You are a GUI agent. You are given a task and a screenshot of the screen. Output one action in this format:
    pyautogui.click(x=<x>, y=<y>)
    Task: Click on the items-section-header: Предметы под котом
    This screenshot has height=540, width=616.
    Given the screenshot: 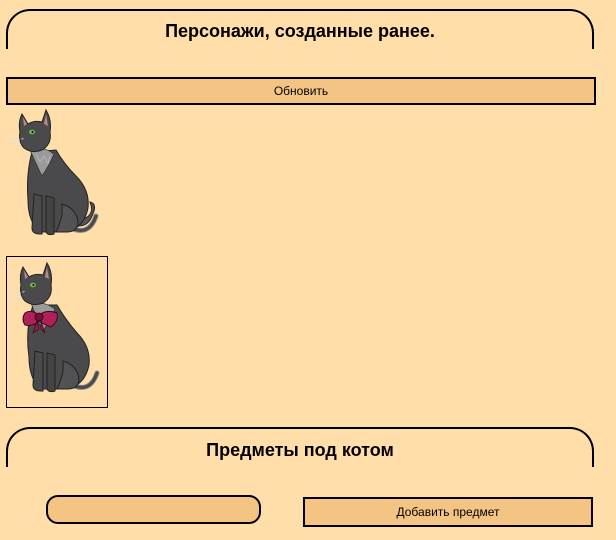 What is the action you would take?
    pyautogui.click(x=300, y=447)
    